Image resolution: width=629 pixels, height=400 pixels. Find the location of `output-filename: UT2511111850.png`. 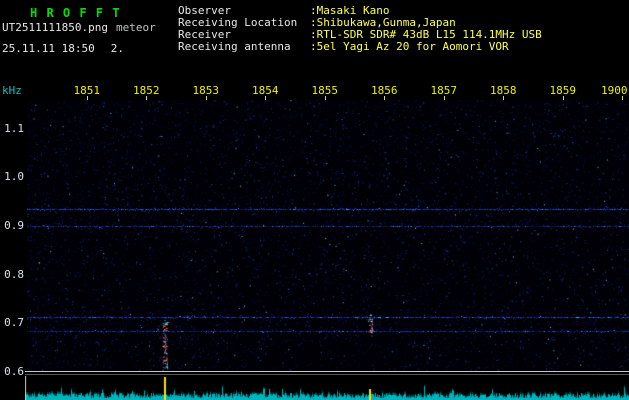

output-filename: UT2511111850.png is located at coordinates (55, 27).